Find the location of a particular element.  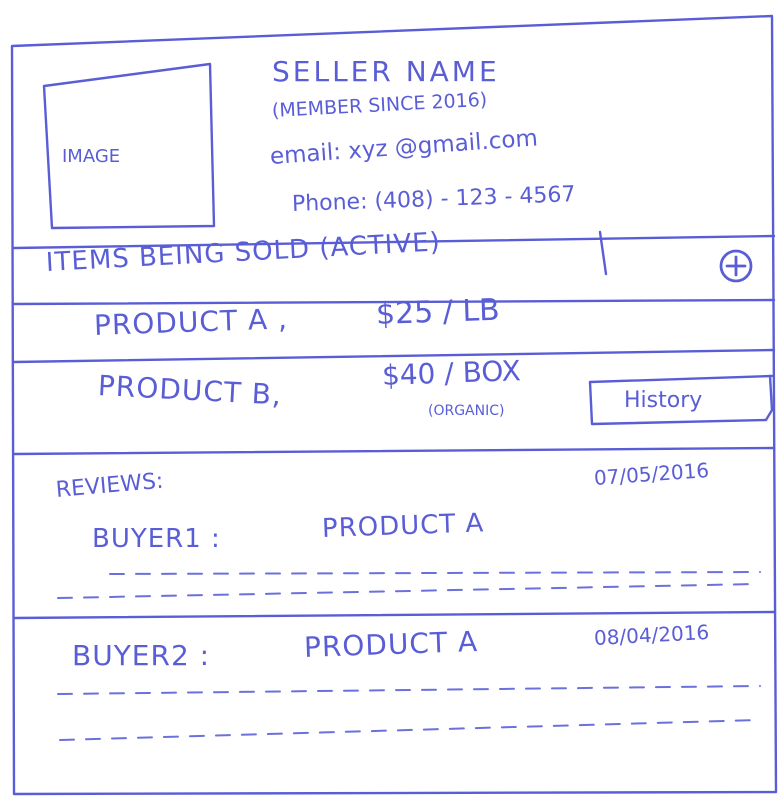

image-label: IMAGE is located at coordinates (91, 156).